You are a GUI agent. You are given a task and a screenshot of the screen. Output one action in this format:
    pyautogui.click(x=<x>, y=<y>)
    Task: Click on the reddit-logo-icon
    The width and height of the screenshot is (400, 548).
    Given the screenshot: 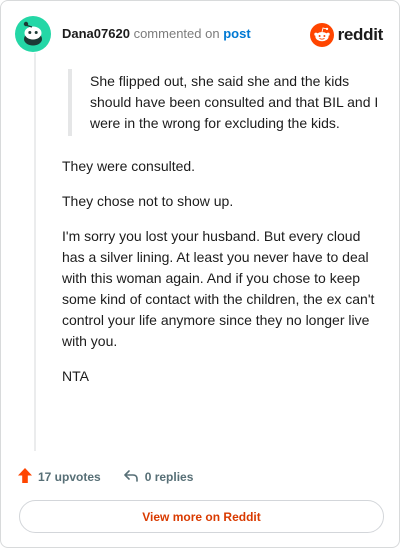 What is the action you would take?
    pyautogui.click(x=321, y=35)
    